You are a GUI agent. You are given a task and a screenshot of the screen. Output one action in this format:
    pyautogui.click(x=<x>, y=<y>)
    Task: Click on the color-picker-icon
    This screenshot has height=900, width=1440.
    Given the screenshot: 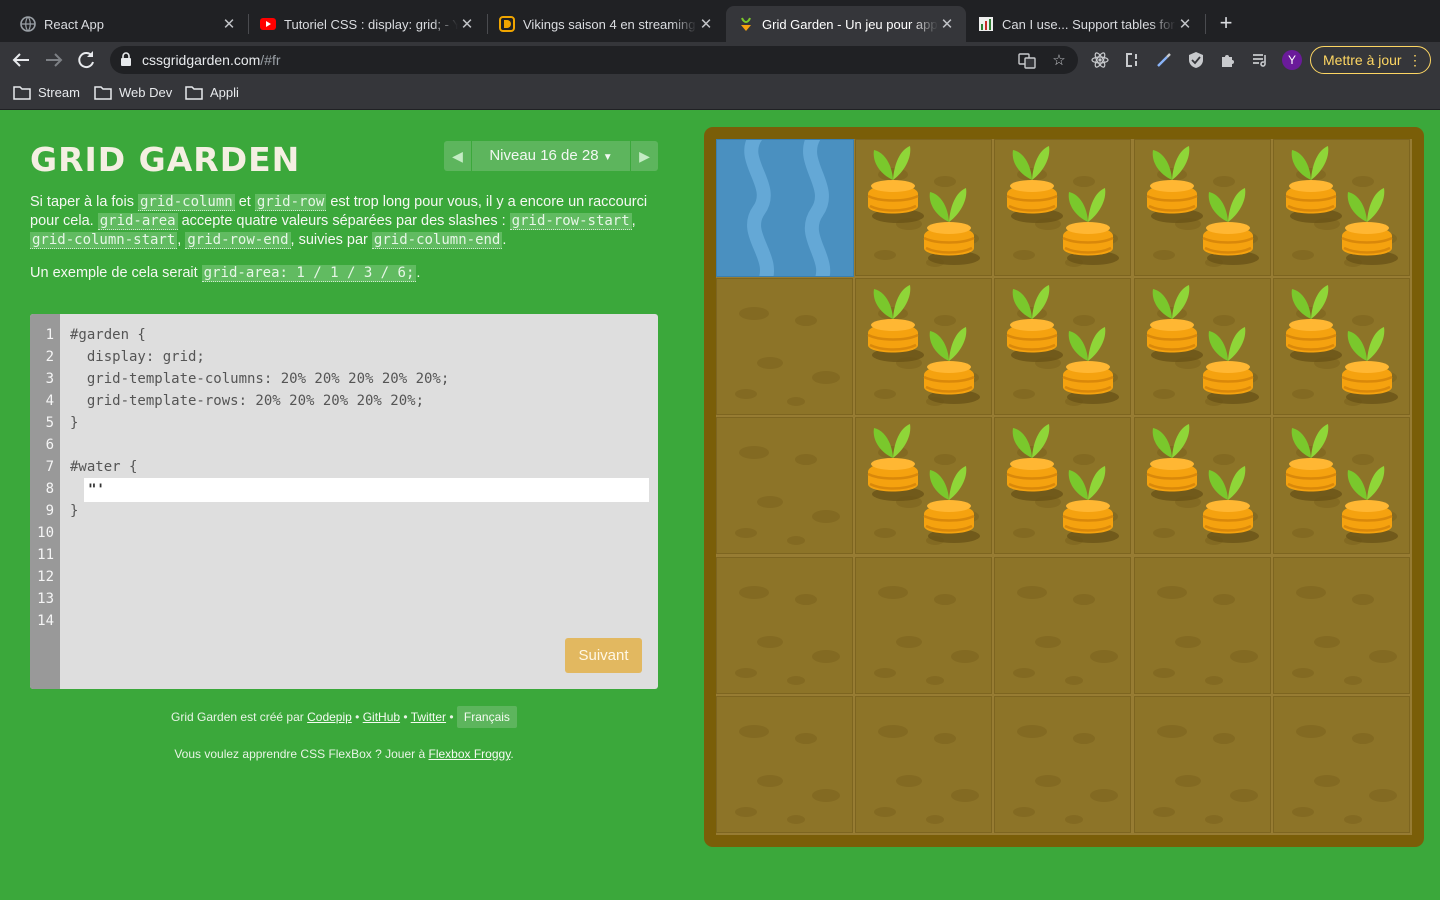 What is the action you would take?
    pyautogui.click(x=1164, y=60)
    